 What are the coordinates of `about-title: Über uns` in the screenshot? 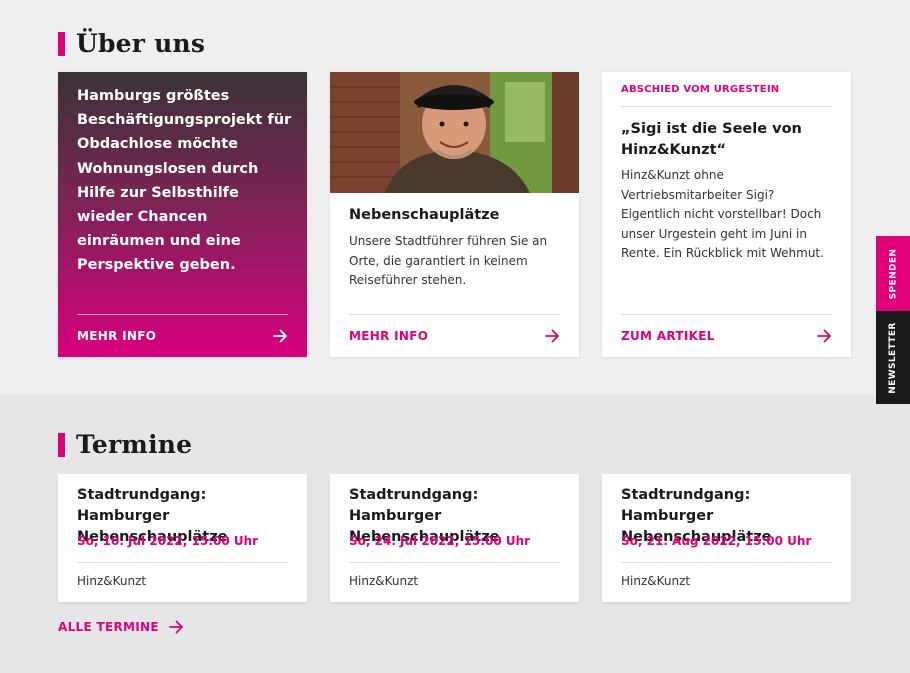 It's located at (141, 43).